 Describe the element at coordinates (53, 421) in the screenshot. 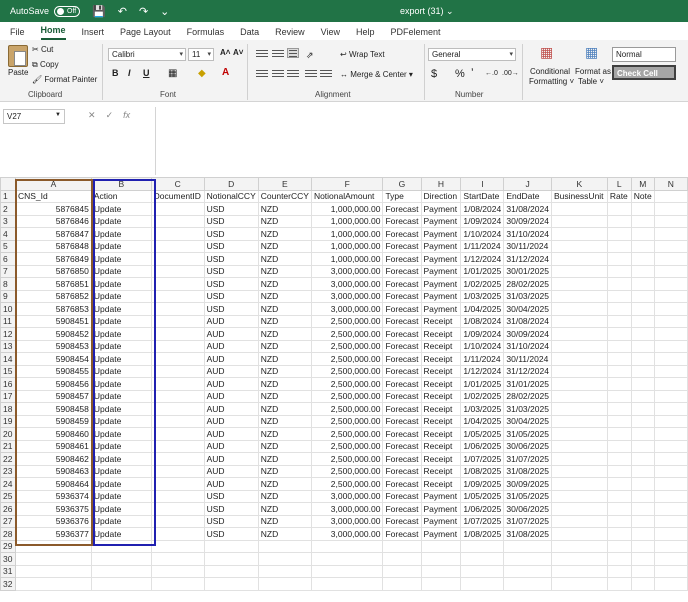

I see `cell: 5908459` at that location.